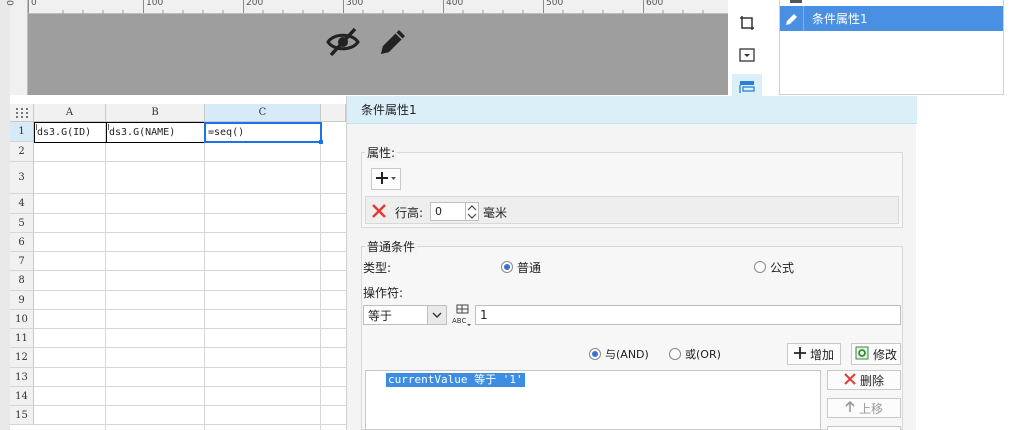 Image resolution: width=1014 pixels, height=430 pixels. Describe the element at coordinates (891, 18) in the screenshot. I see `condition-list-item: 条件属性1` at that location.